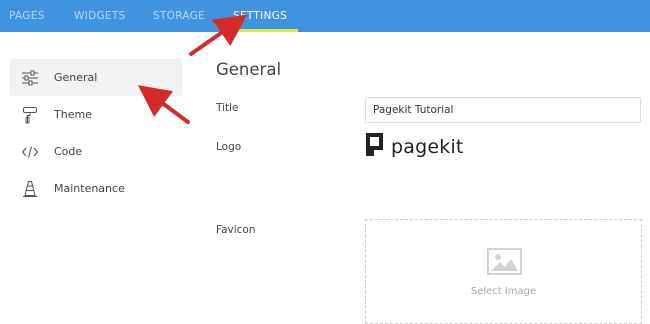 This screenshot has height=324, width=650. Describe the element at coordinates (227, 108) in the screenshot. I see `title-label: Title` at that location.